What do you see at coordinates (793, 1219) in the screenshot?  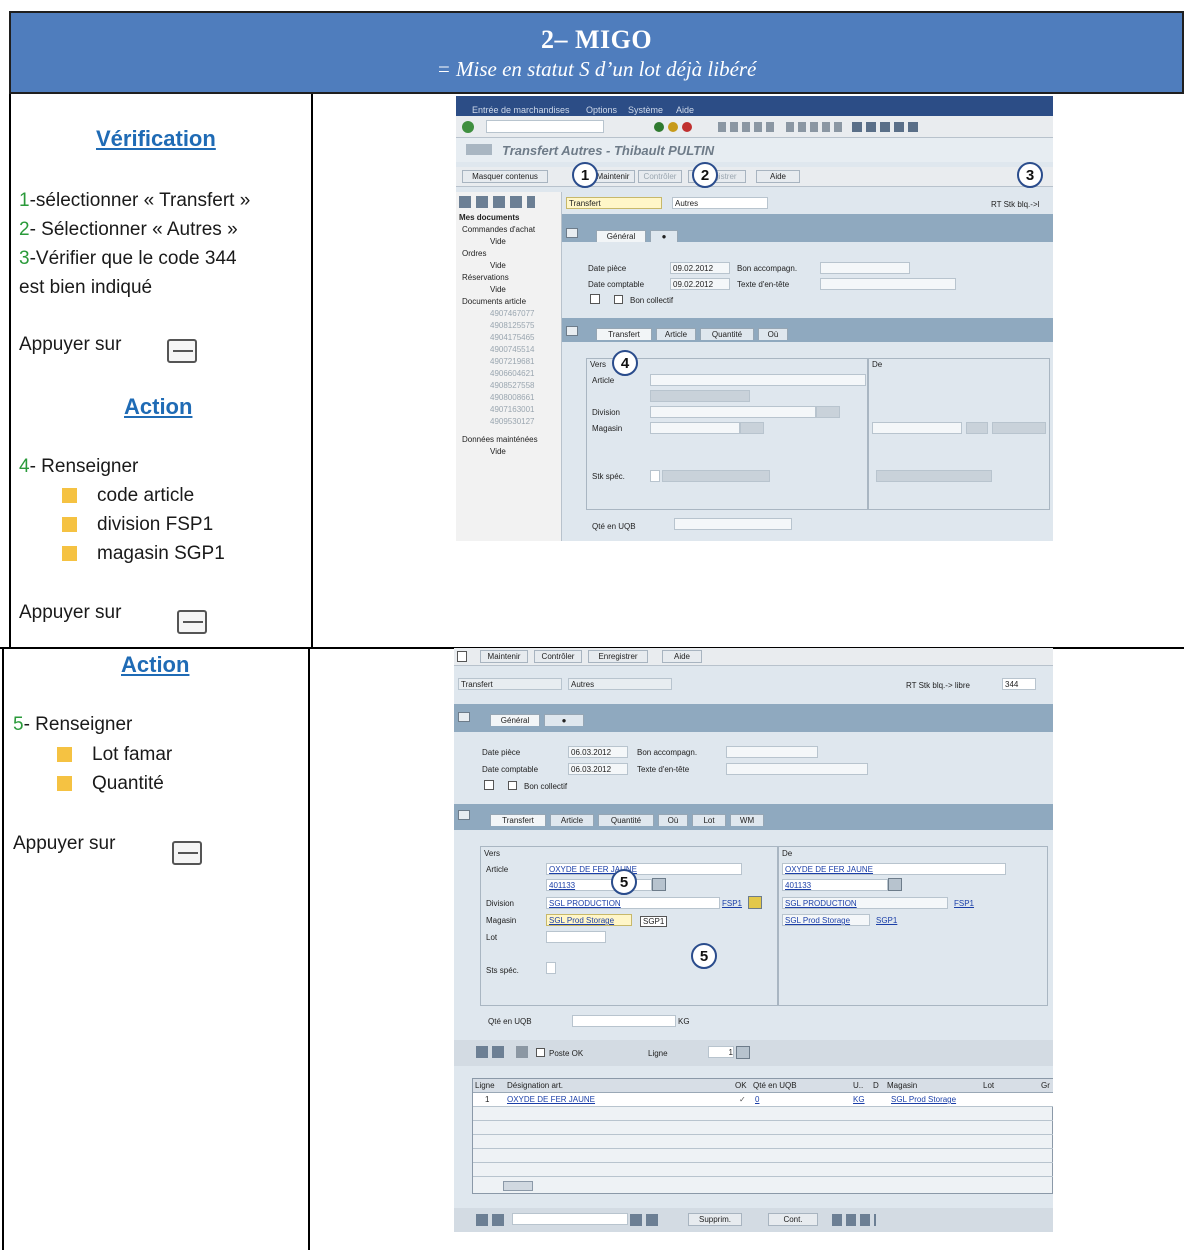 I see `copy-button: Cont.` at bounding box center [793, 1219].